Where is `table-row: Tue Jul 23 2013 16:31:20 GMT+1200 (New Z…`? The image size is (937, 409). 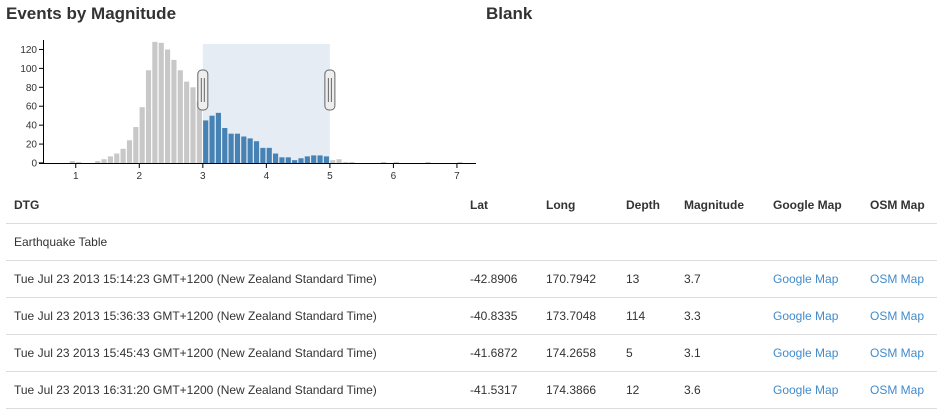 table-row: Tue Jul 23 2013 16:31:20 GMT+1200 (New Z… is located at coordinates (471, 390).